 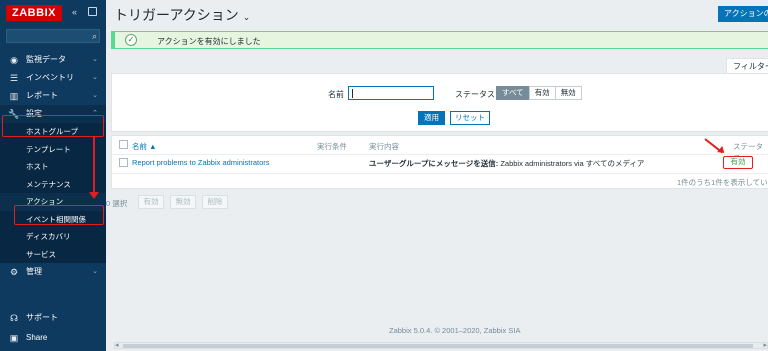 I want to click on success-message: ✓ アクションを有効にしました, so click(x=439, y=40).